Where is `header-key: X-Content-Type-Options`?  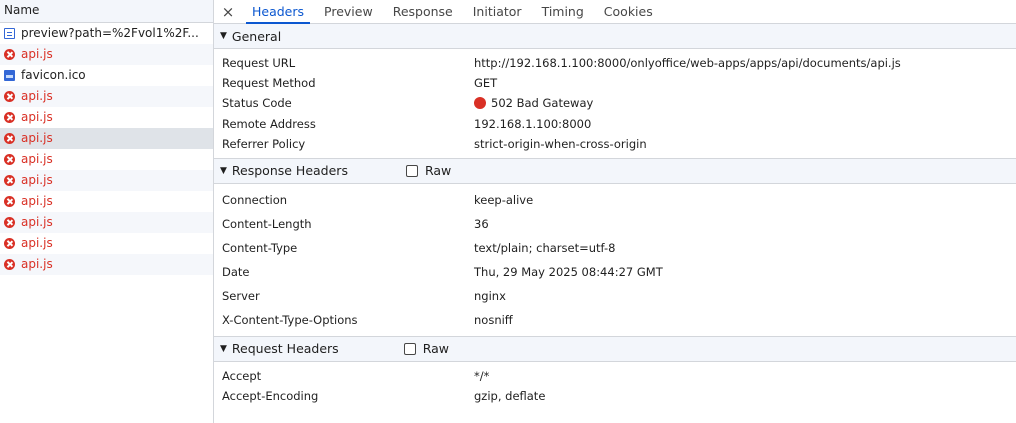
header-key: X-Content-Type-Options is located at coordinates (290, 319).